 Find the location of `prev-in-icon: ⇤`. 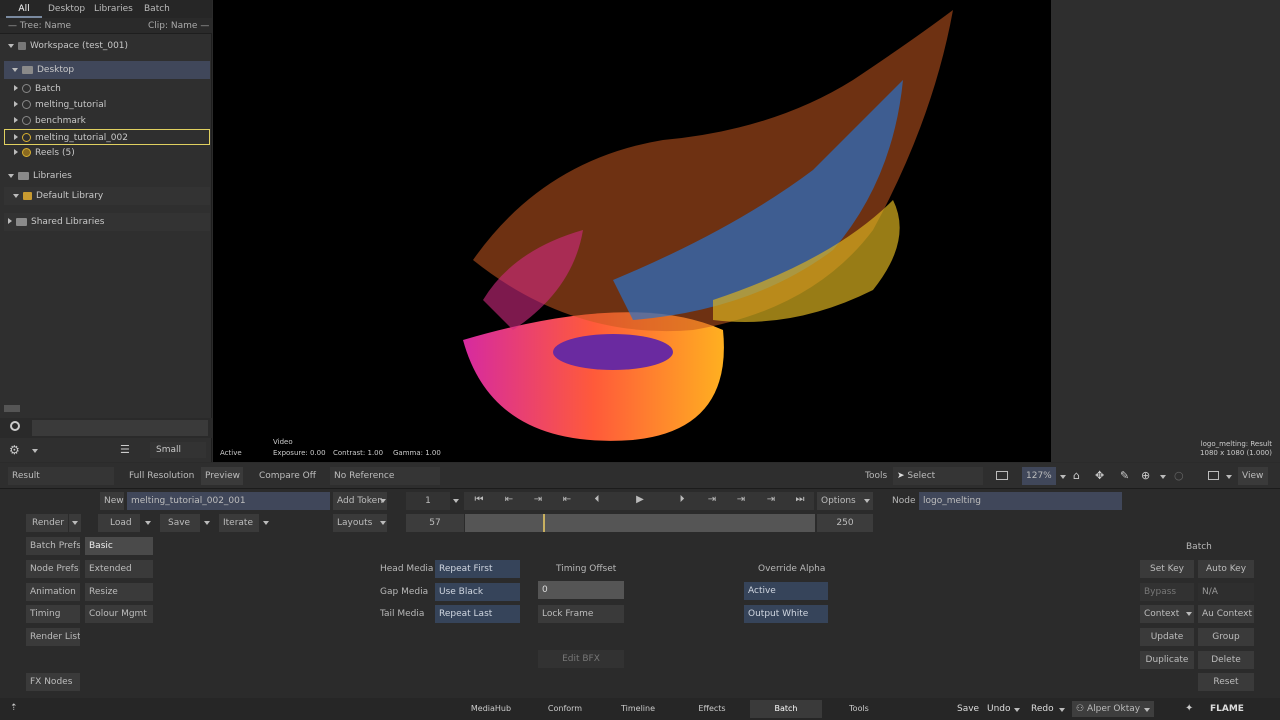

prev-in-icon: ⇤ is located at coordinates (567, 500).